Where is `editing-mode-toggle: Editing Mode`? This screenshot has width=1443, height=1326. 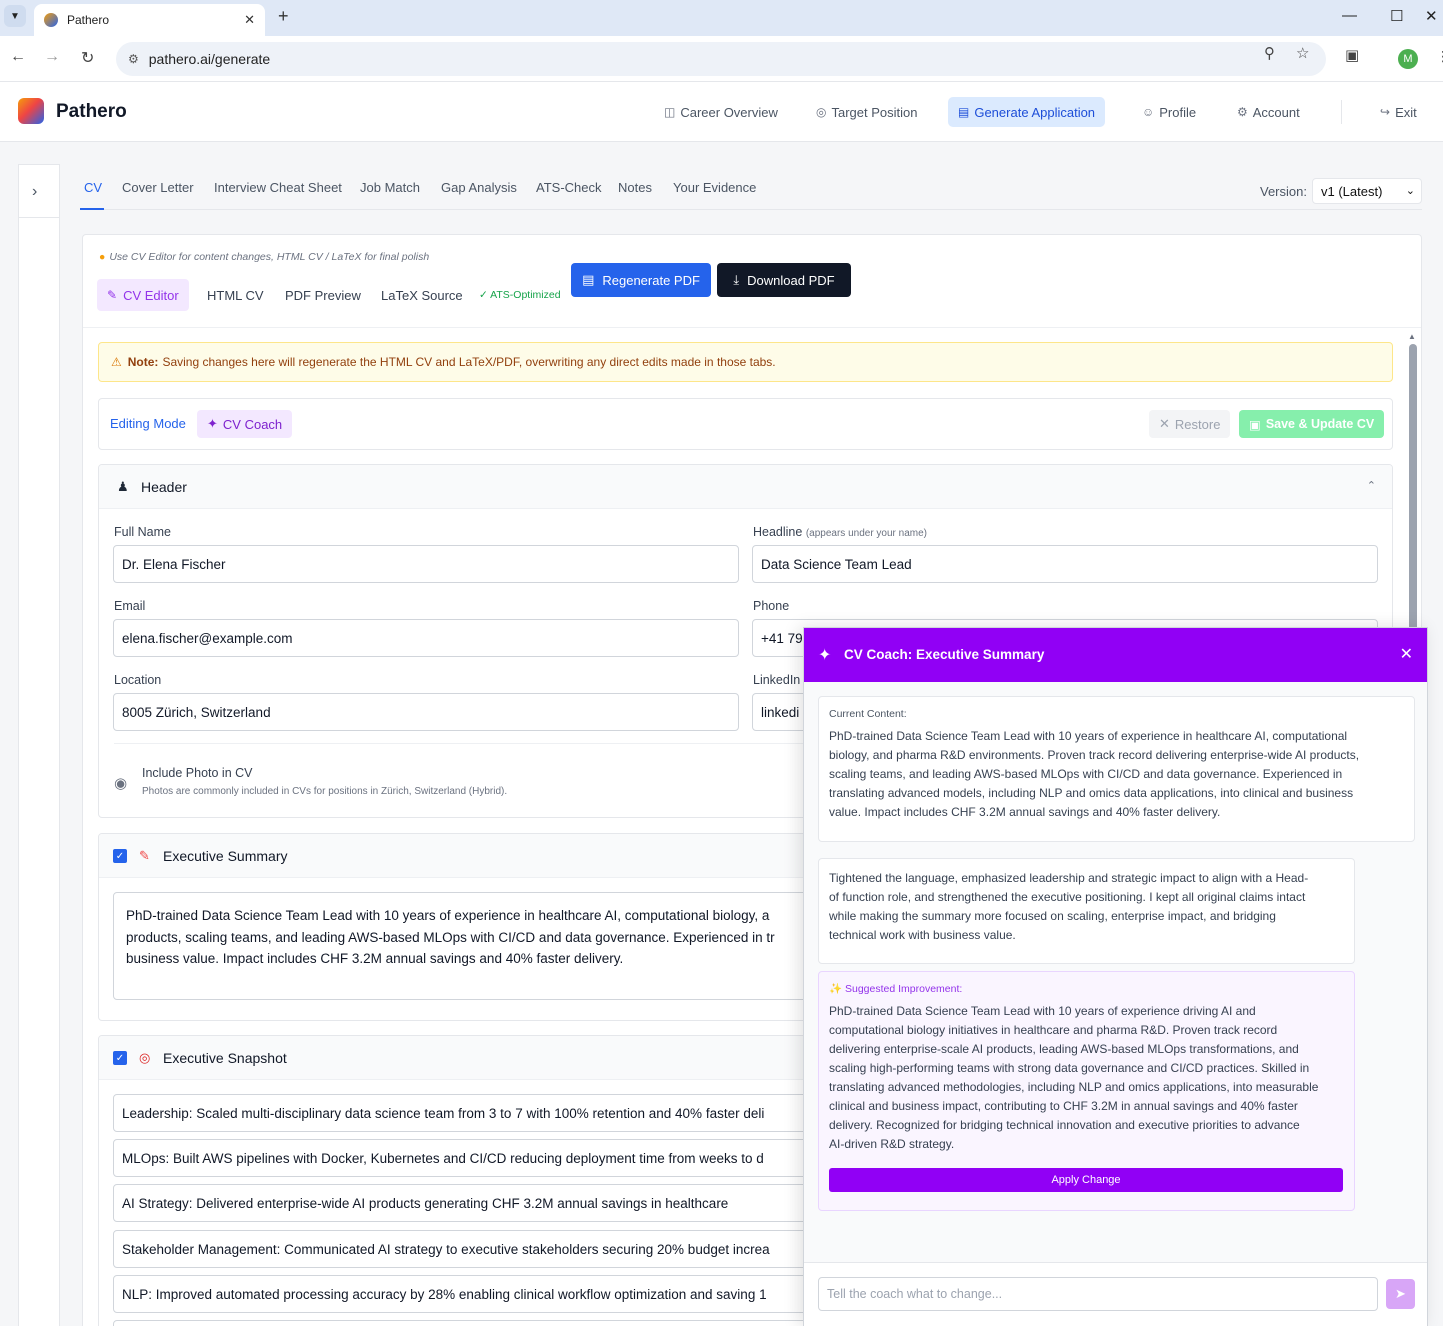 editing-mode-toggle: Editing Mode is located at coordinates (148, 423).